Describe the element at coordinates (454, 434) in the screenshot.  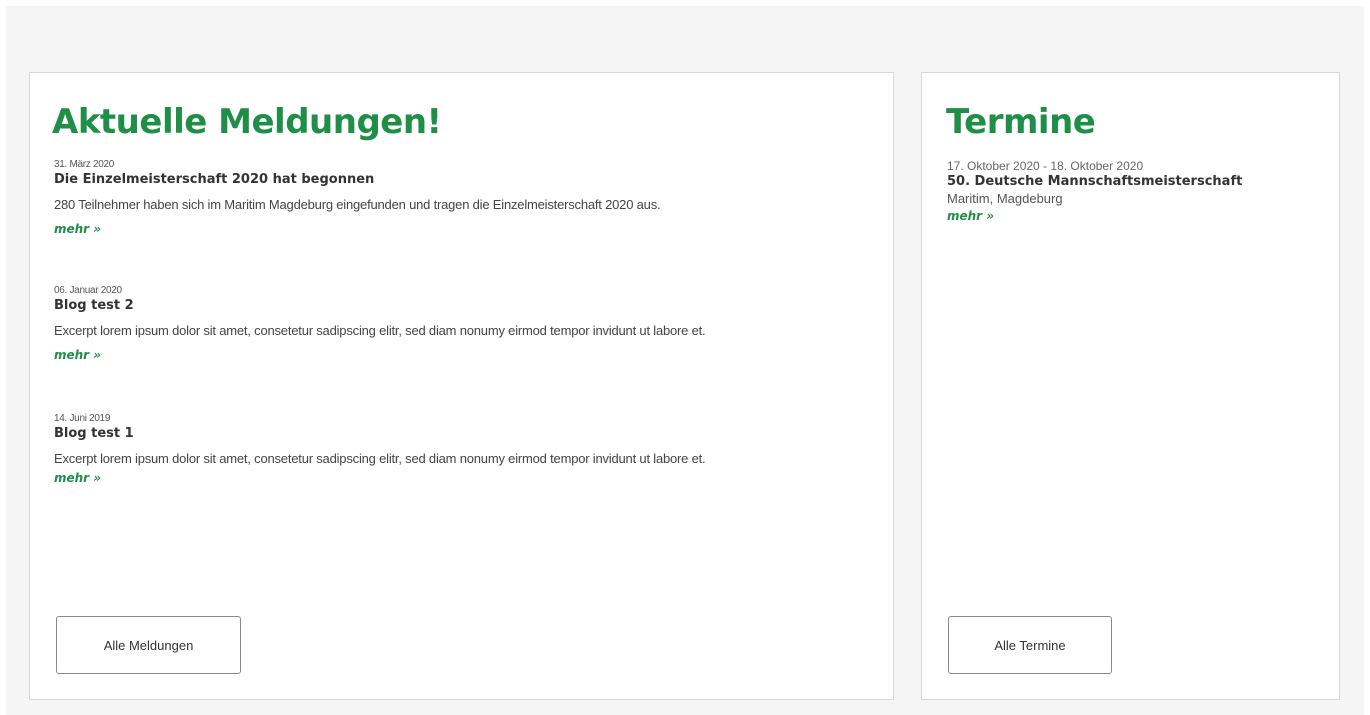
I see `news-entry-title: Blog test 1` at that location.